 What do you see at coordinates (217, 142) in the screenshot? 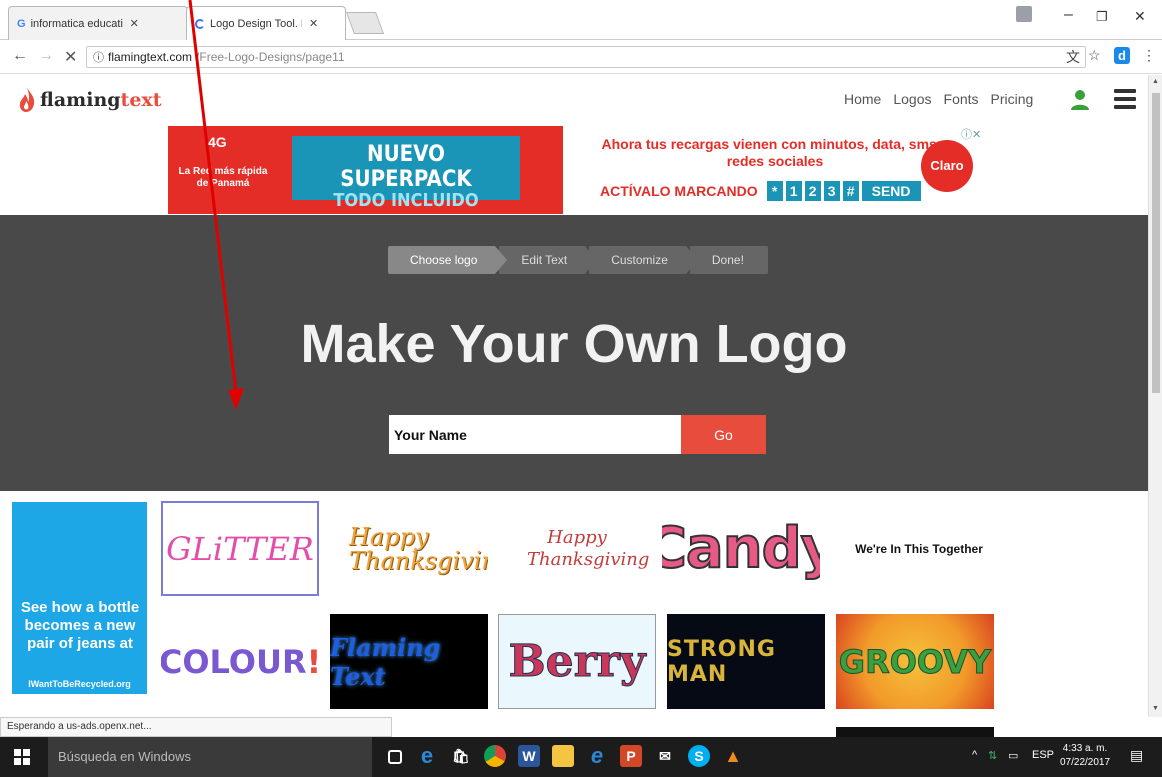
I see `ad-4g-badge: 4G` at bounding box center [217, 142].